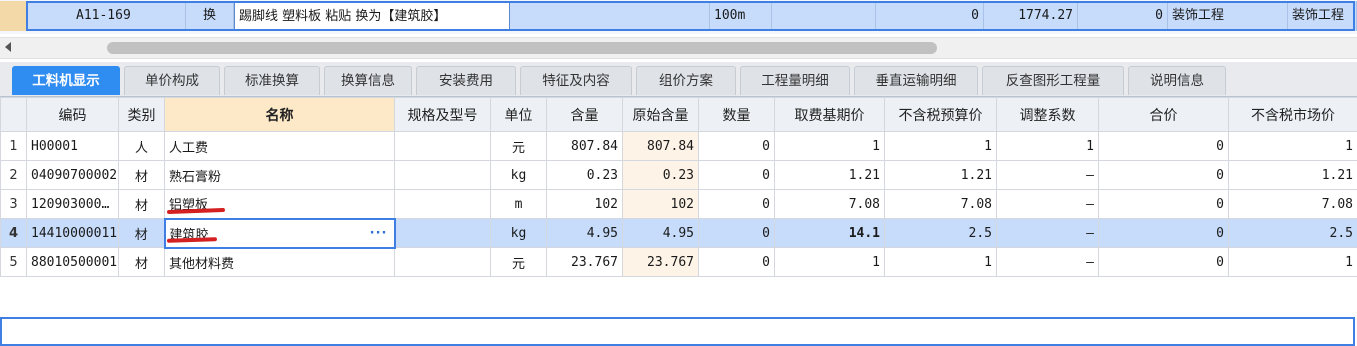  Describe the element at coordinates (280, 115) in the screenshot. I see `col-header-name: 名称` at that location.